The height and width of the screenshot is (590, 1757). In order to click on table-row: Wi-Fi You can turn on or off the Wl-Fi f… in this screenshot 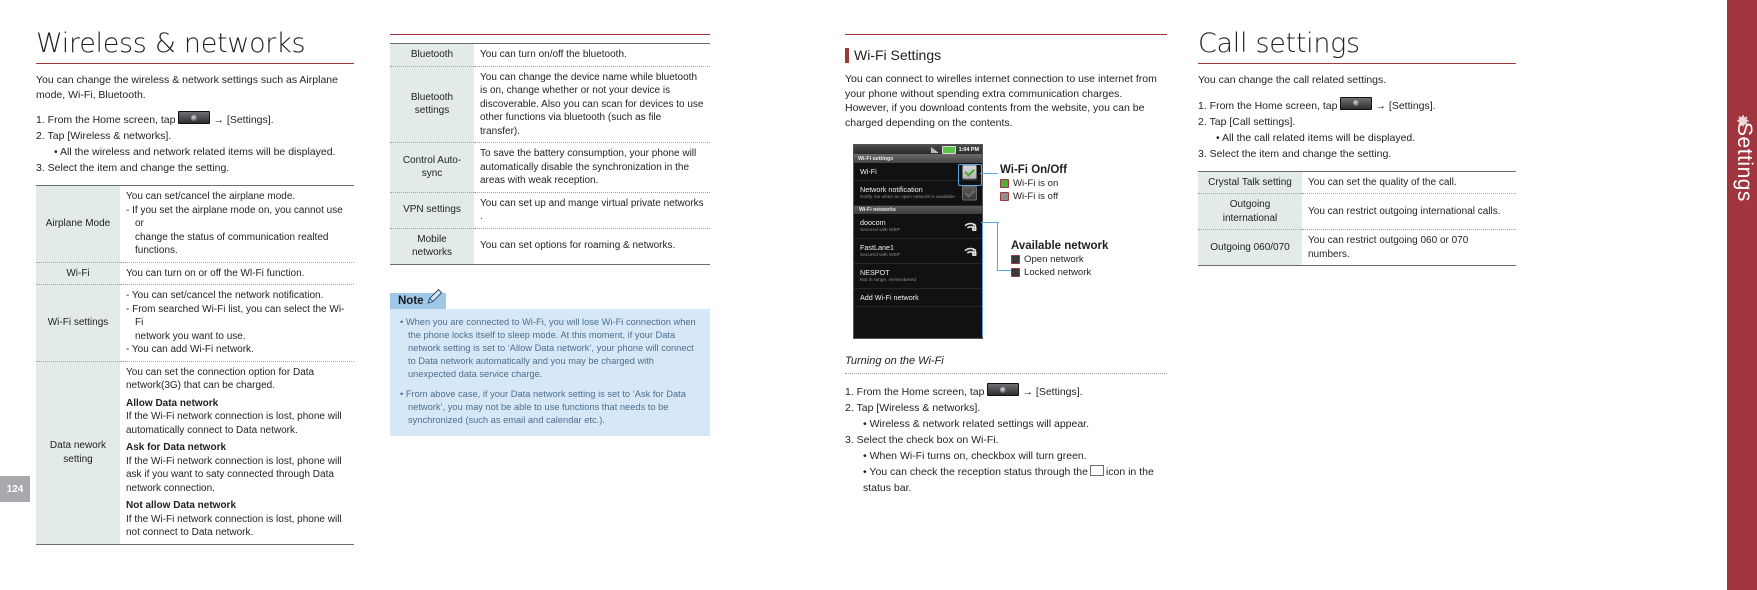, I will do `click(195, 273)`.